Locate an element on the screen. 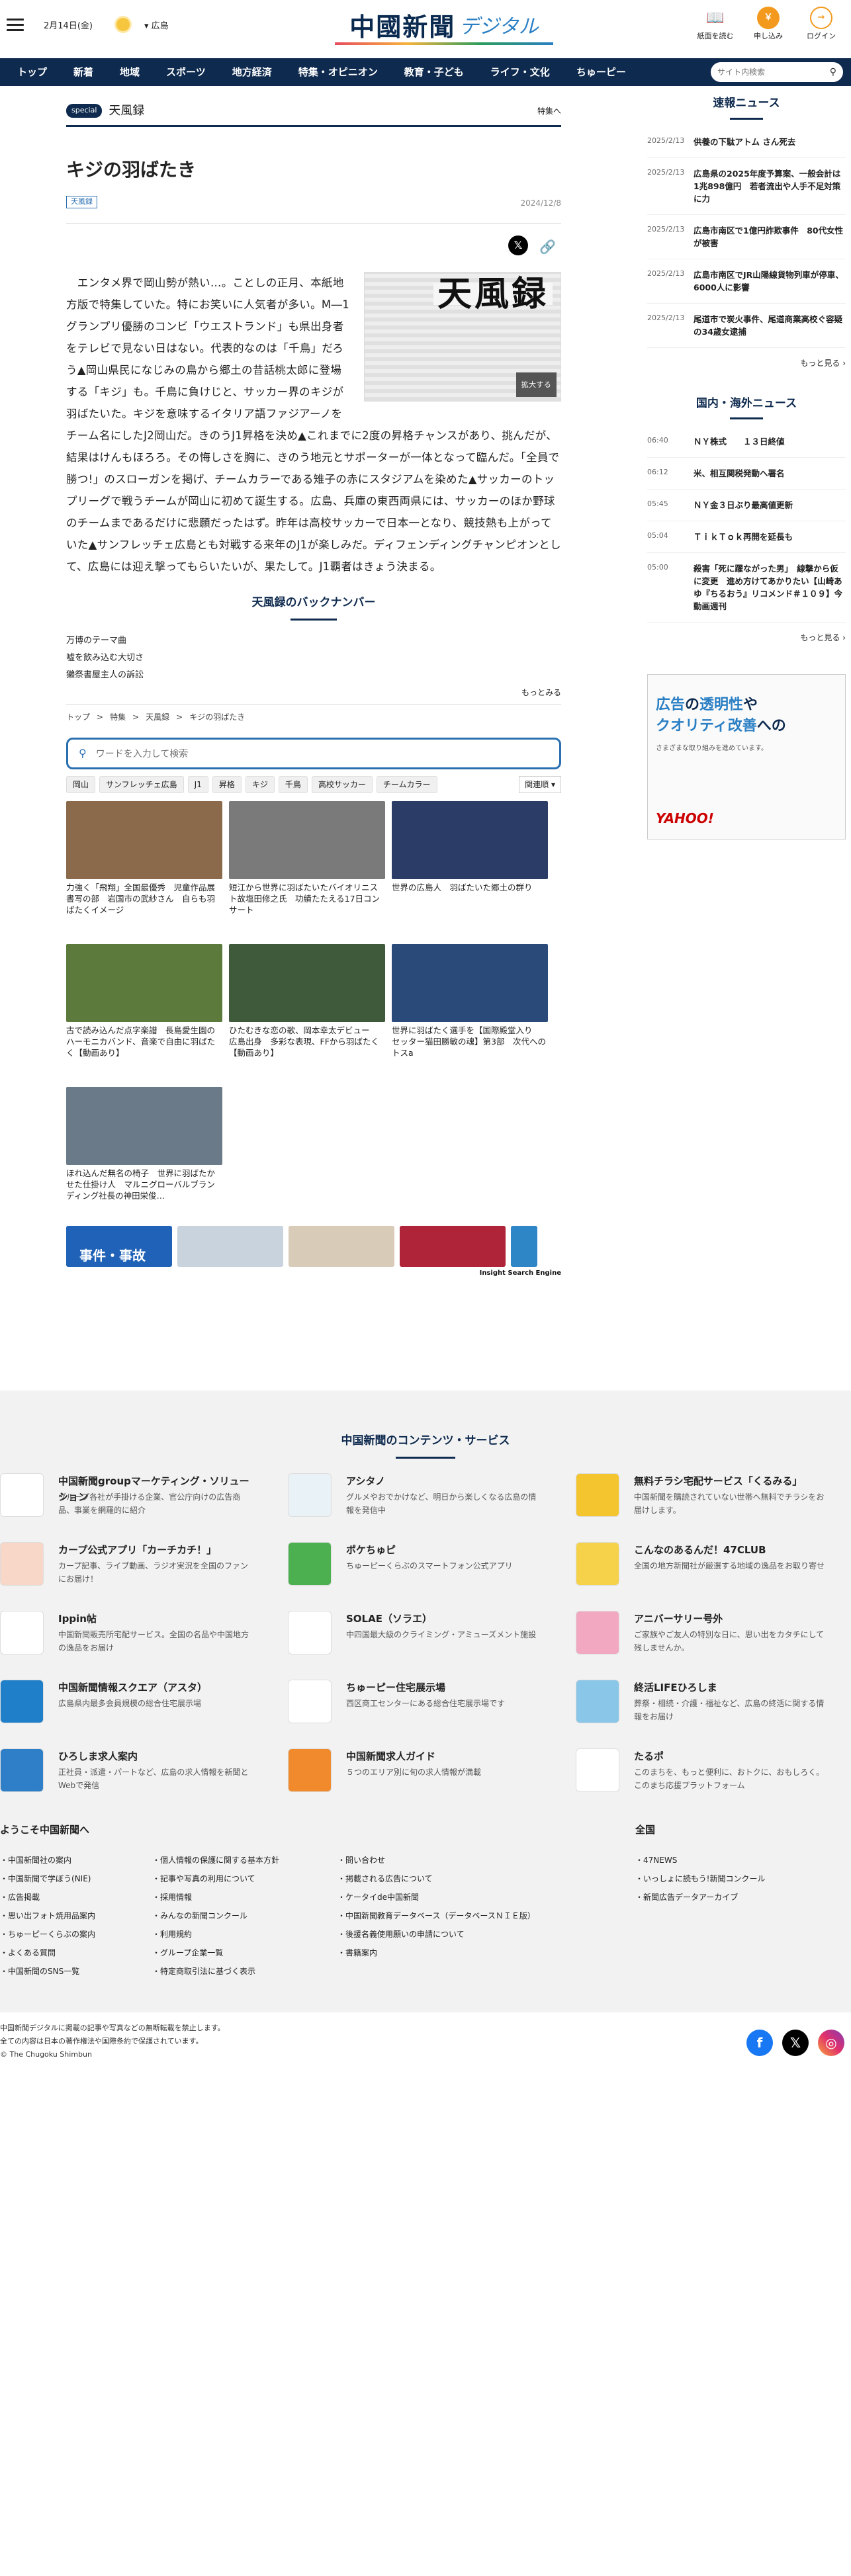 The image size is (851, 2576). keyword-chip: 昇格 is located at coordinates (227, 784).